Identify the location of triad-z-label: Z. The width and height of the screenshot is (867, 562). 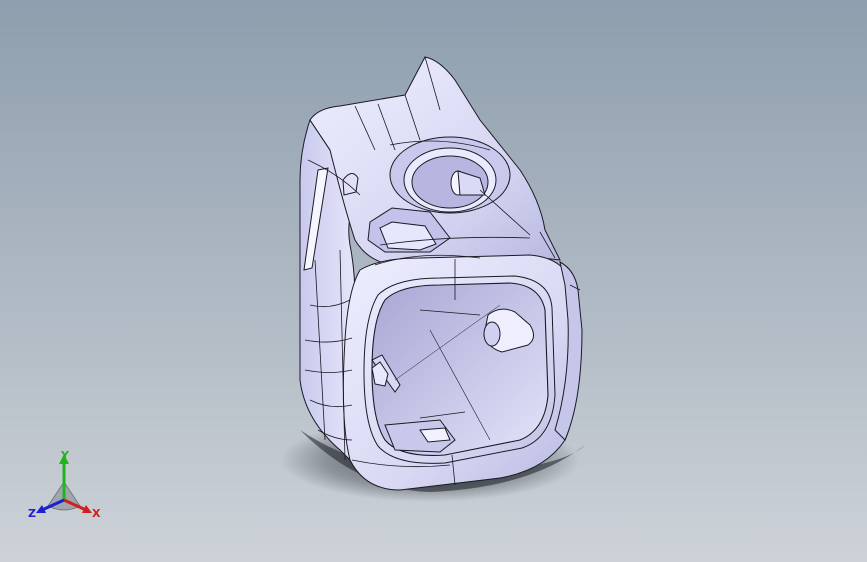
(32, 513).